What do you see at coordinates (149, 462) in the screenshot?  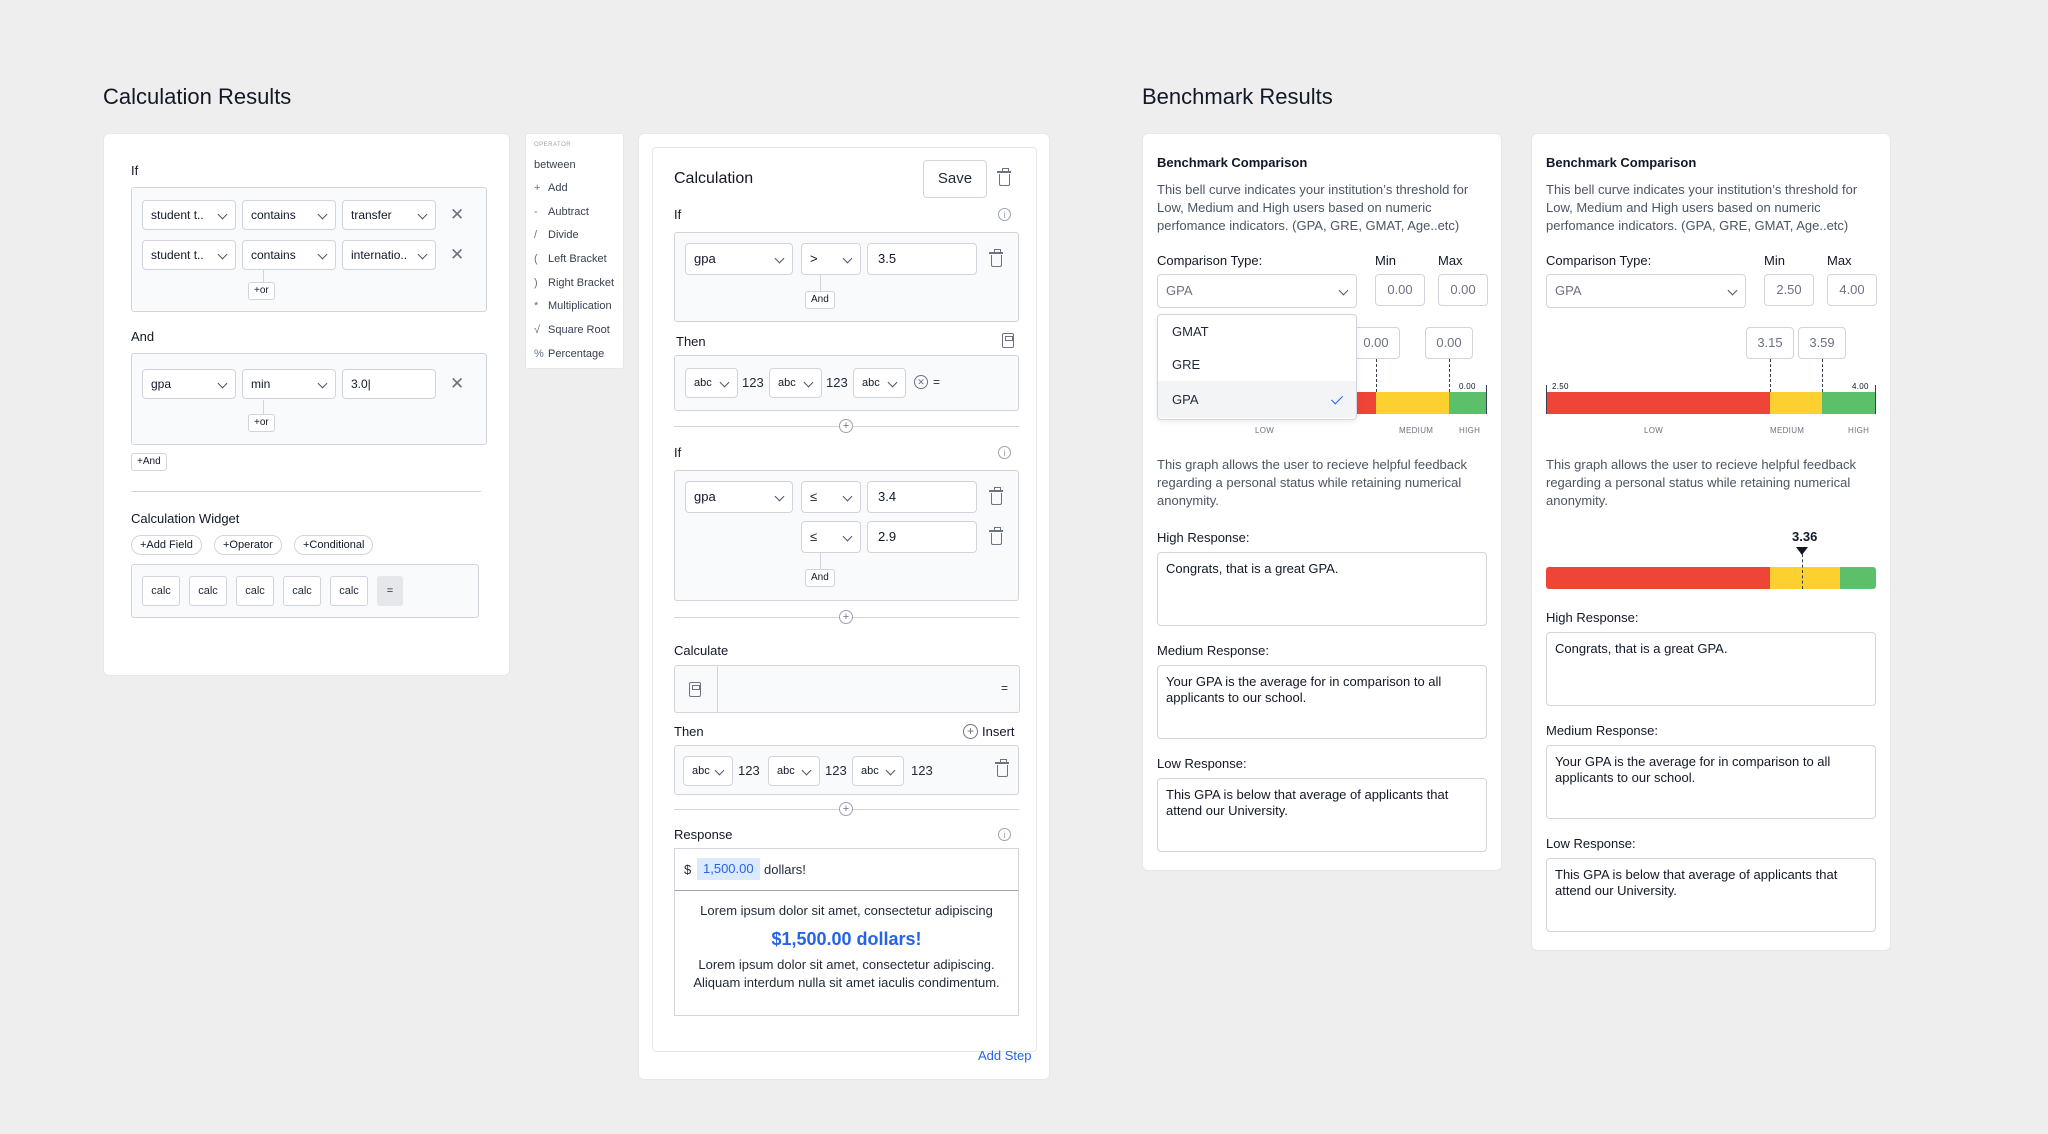 I see `add-and-button: +And` at bounding box center [149, 462].